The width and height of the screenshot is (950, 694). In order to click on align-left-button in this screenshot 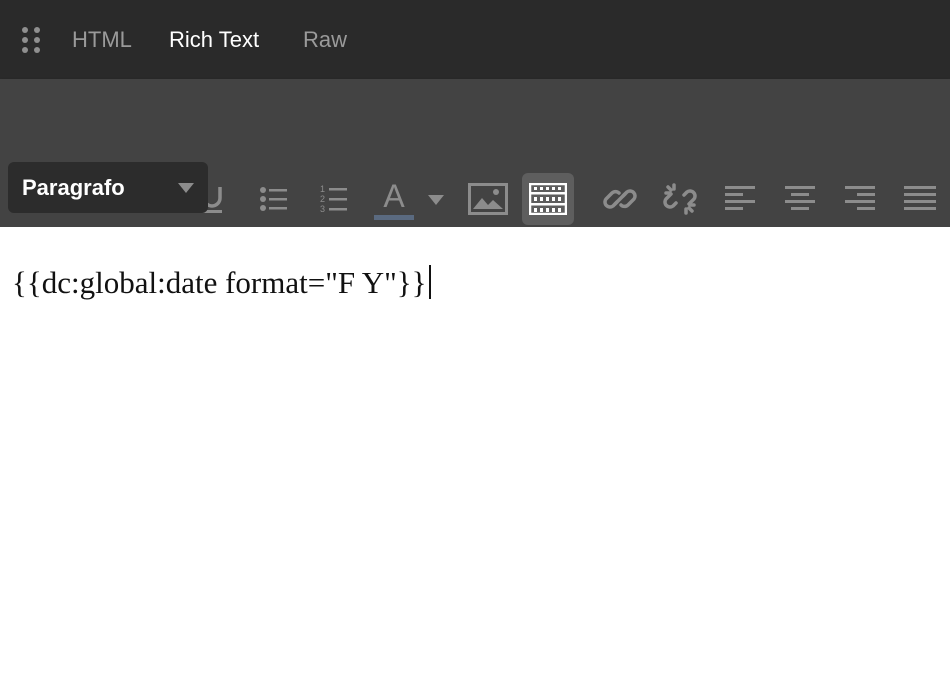, I will do `click(740, 199)`.